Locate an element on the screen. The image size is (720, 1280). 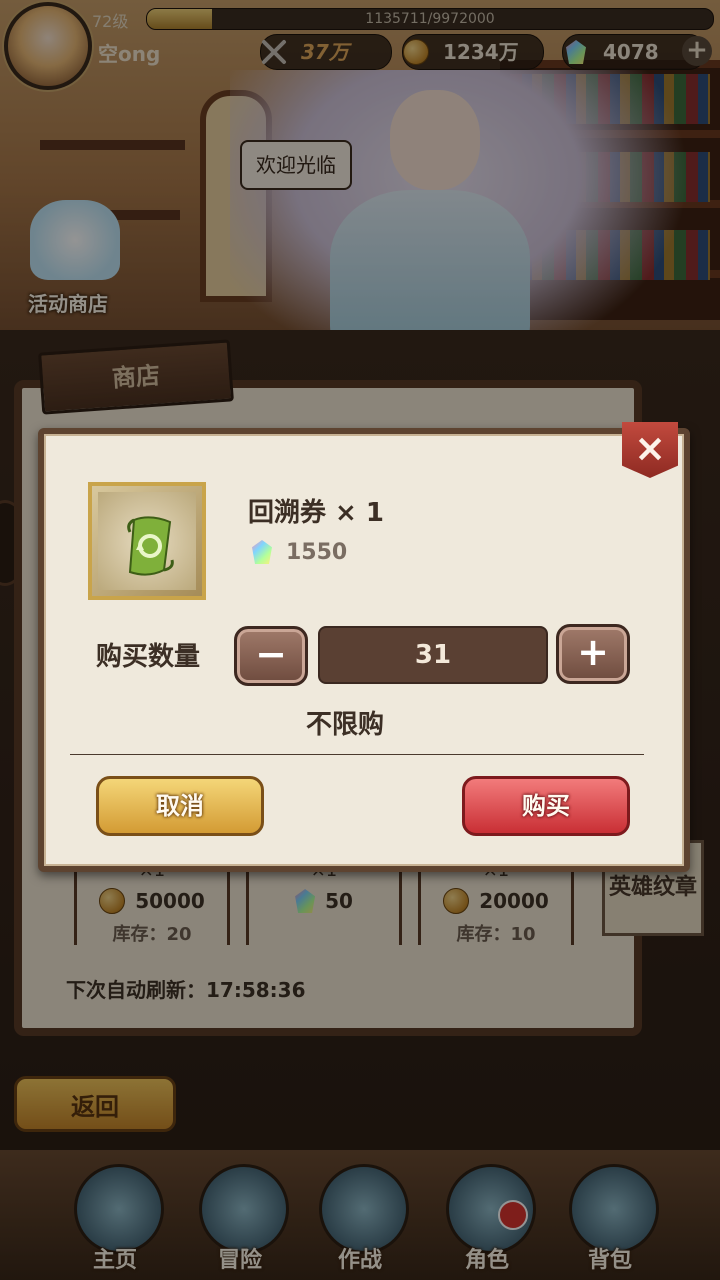
item-icon-frame is located at coordinates (147, 541).